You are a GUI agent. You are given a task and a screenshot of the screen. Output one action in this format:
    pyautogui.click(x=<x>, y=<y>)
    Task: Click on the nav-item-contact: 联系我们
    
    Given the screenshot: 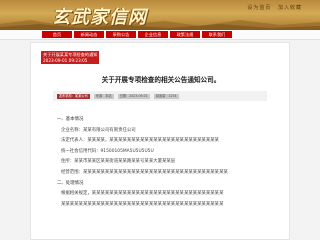 What is the action you would take?
    pyautogui.click(x=217, y=34)
    